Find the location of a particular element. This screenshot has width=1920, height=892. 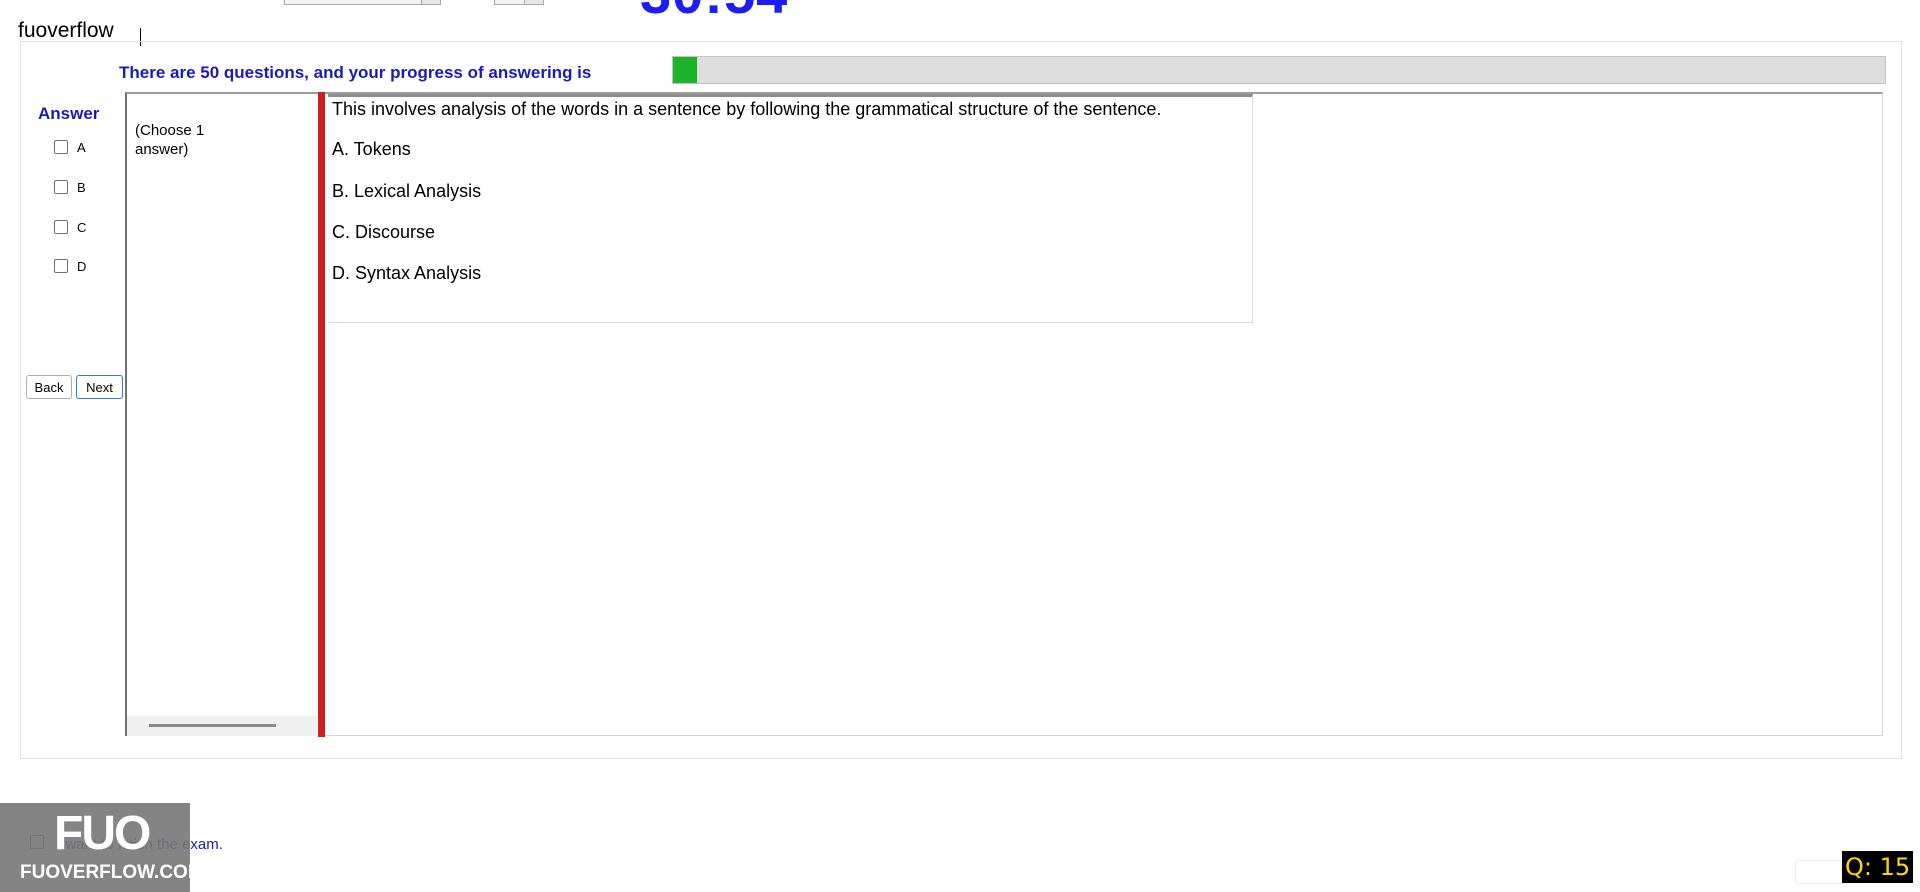

watermark-logo: FUO is located at coordinates (102, 833).